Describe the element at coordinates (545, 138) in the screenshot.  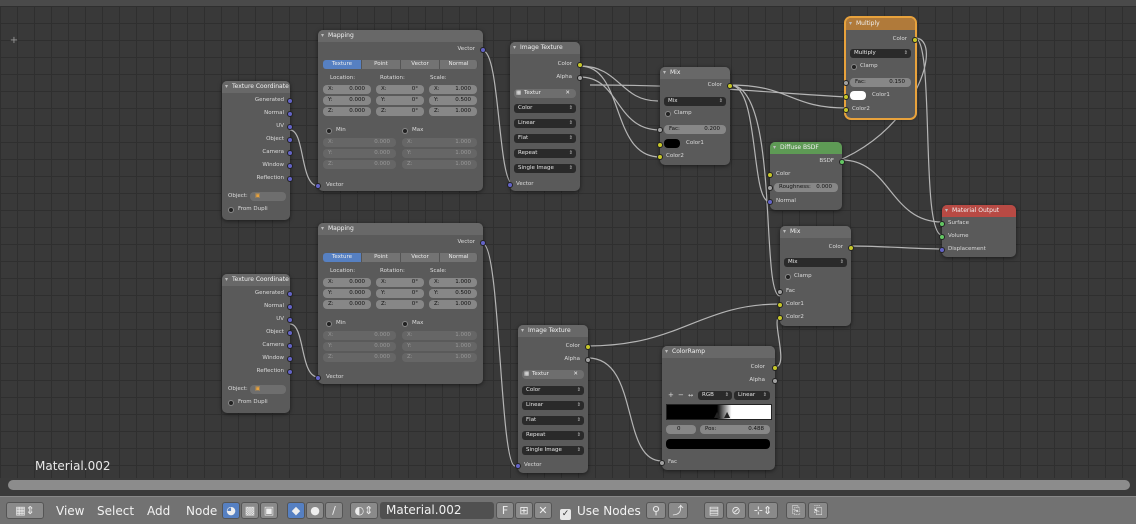
I see `projection-dropdown: Flat` at that location.